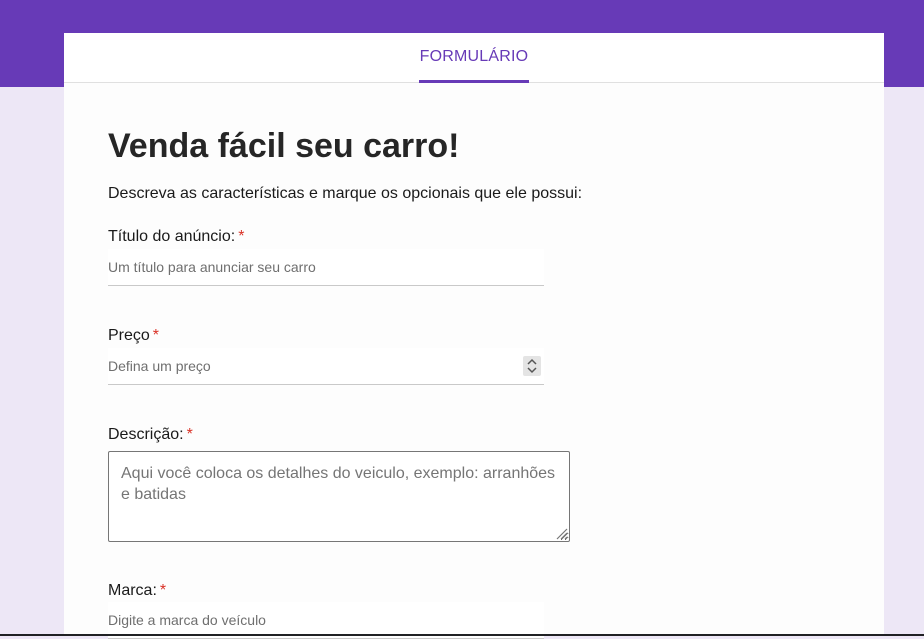  Describe the element at coordinates (326, 366) in the screenshot. I see `preco-input` at that location.